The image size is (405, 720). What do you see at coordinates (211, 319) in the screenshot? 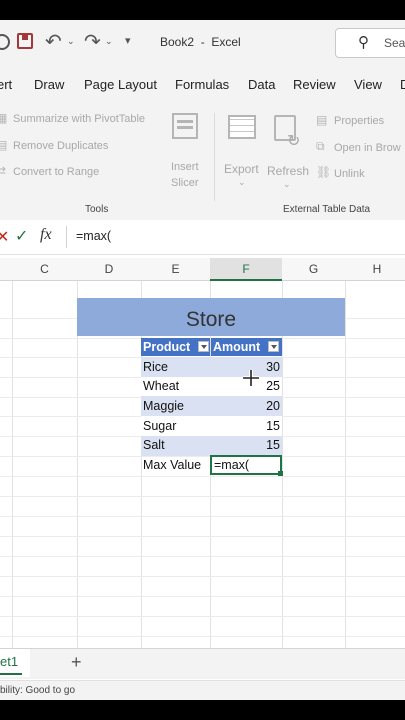
I see `store-title: Store` at bounding box center [211, 319].